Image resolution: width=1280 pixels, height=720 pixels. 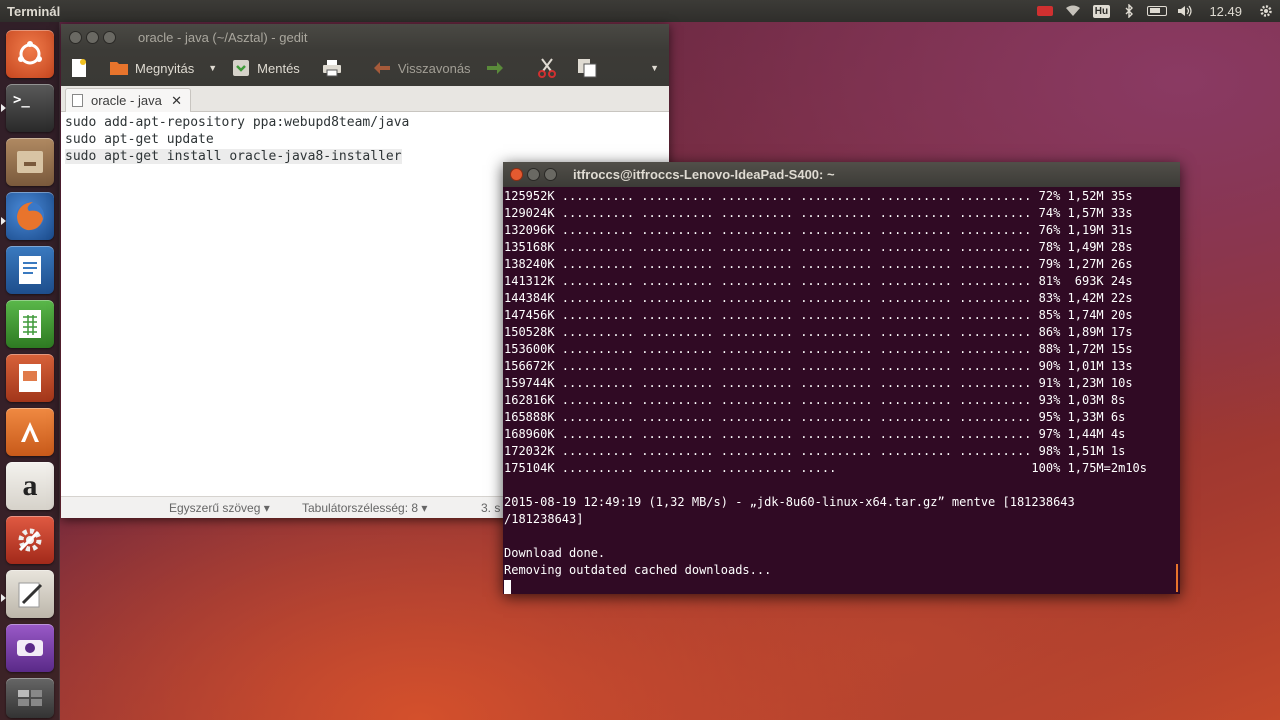 What do you see at coordinates (364, 508) in the screenshot?
I see `tab-width-dropdown: Tabulátorszélesség: 8 ▾` at bounding box center [364, 508].